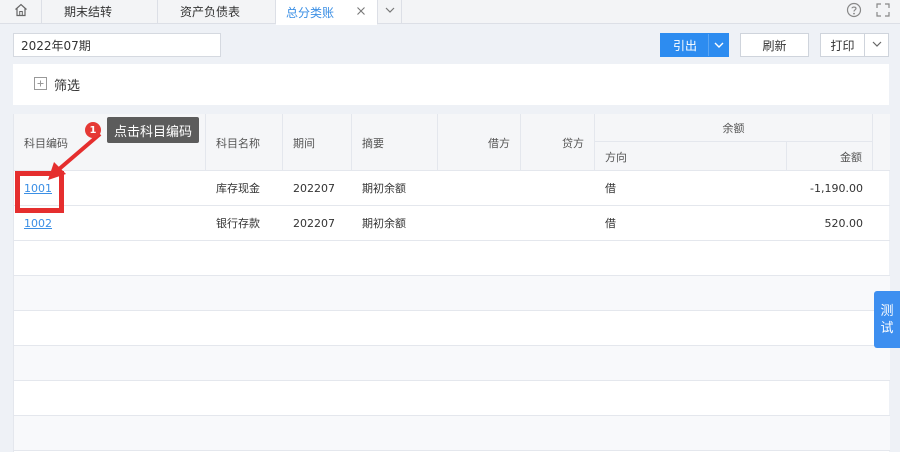 This screenshot has width=900, height=452. What do you see at coordinates (887, 328) in the screenshot?
I see `side-tab-text: 试` at bounding box center [887, 328].